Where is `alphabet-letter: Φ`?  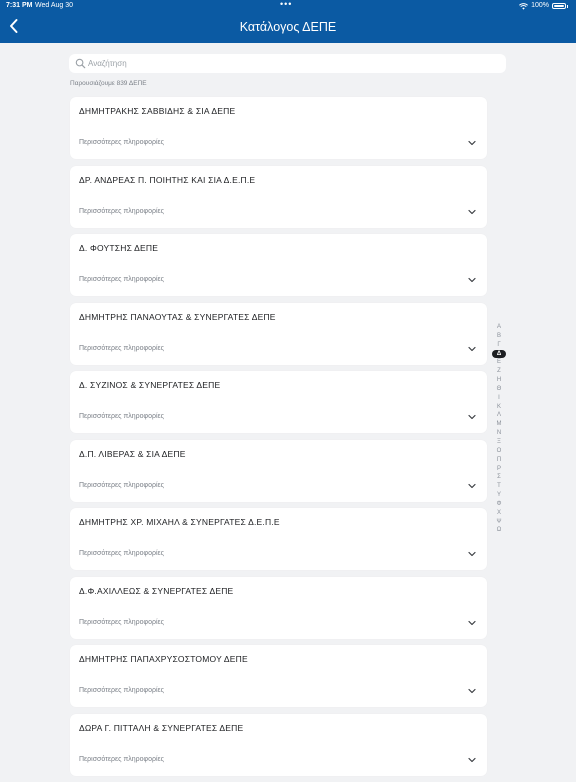
alphabet-letter: Φ is located at coordinates (499, 504).